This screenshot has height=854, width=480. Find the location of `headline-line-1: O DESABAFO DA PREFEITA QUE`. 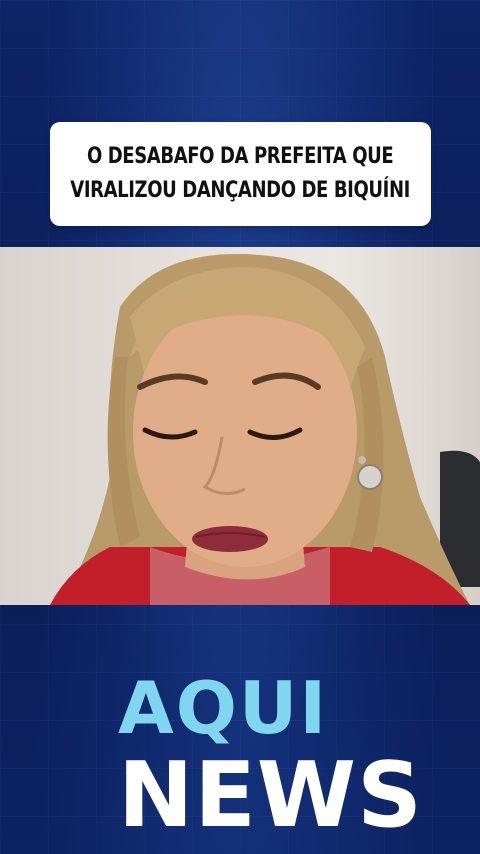

headline-line-1: O DESABAFO DA PREFEITA QUE is located at coordinates (240, 156).